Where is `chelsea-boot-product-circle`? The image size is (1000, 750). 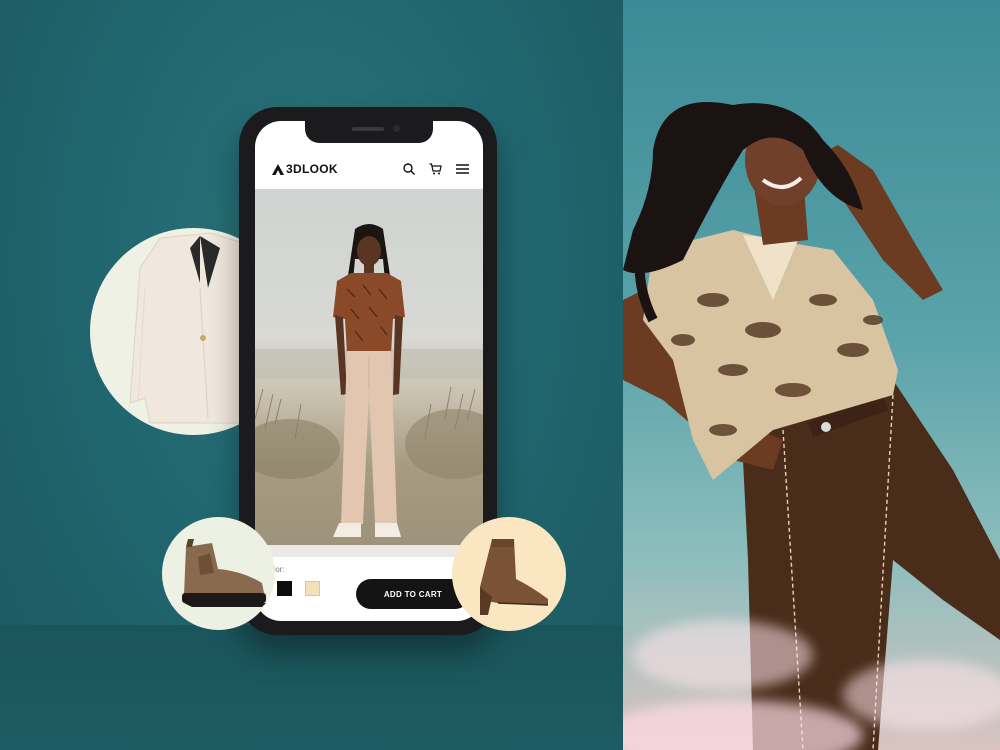
chelsea-boot-product-circle is located at coordinates (218, 573).